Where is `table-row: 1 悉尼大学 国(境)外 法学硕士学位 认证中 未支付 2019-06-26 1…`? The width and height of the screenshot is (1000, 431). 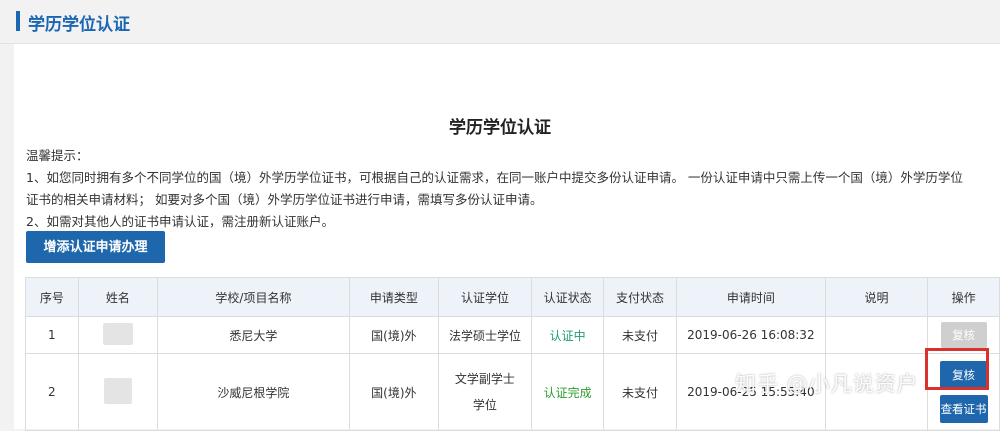 table-row: 1 悉尼大学 国(境)外 法学硕士学位 认证中 未支付 2019-06-26 1… is located at coordinates (512, 335).